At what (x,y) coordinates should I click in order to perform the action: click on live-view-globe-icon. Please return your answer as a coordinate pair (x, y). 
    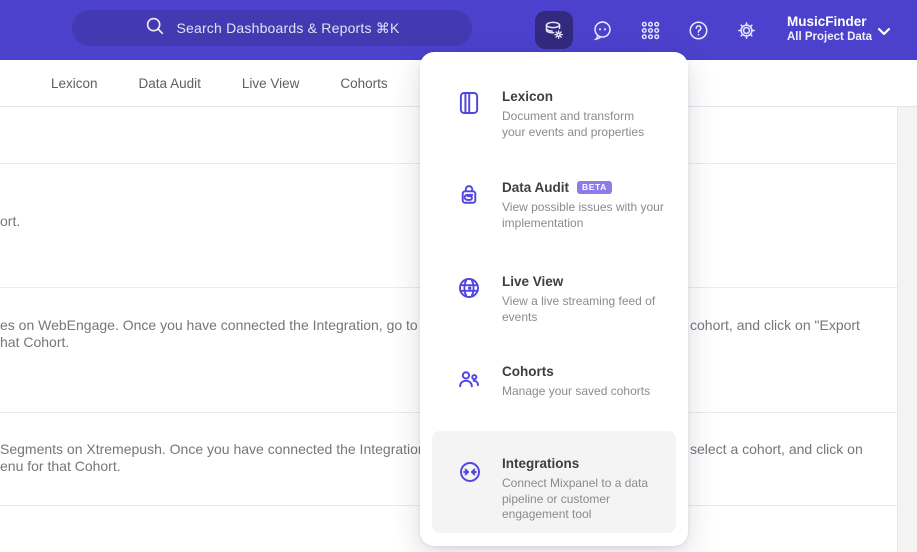
    Looking at the image, I should click on (469, 288).